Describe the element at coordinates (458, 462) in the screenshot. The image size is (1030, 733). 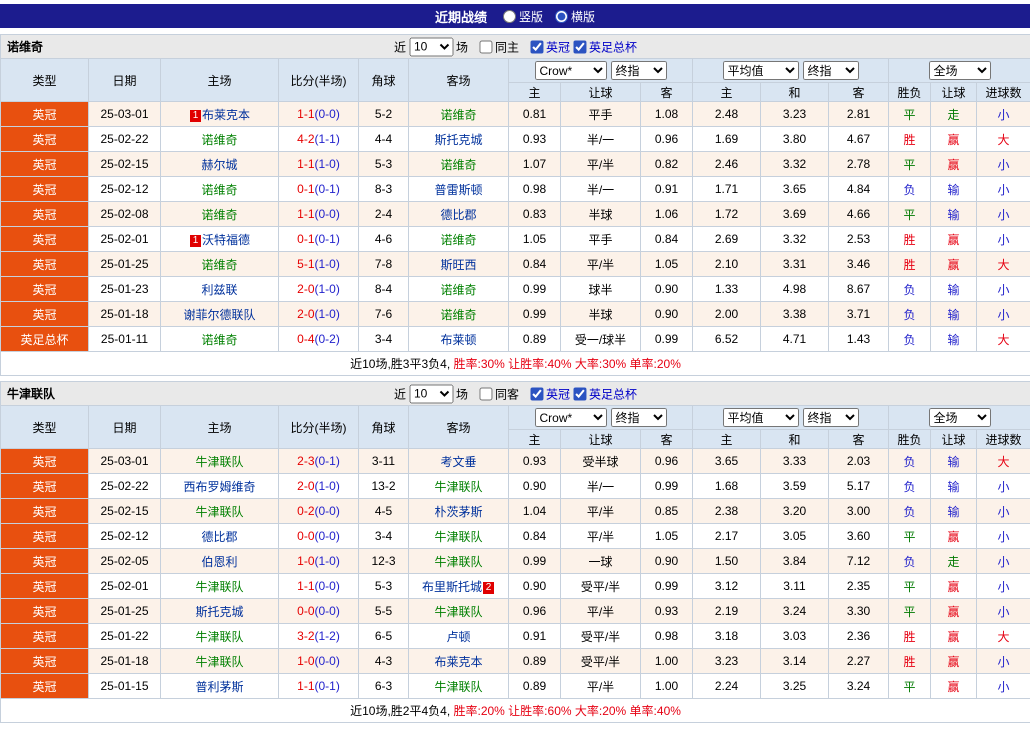
I see `away-team-name: 考文垂` at that location.